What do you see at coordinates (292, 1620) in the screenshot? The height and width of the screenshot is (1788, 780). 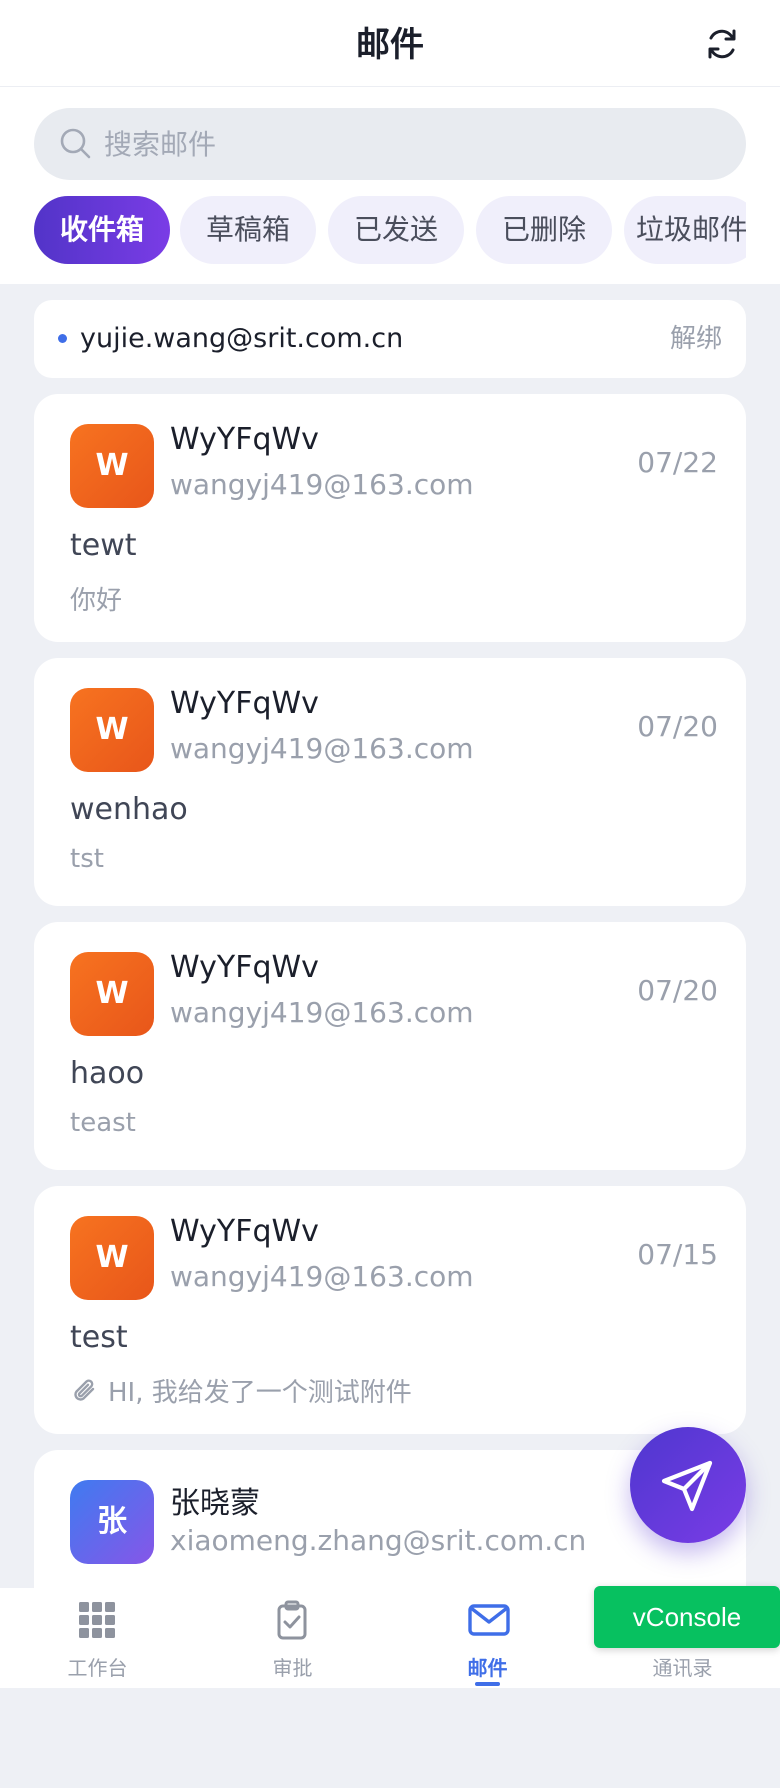 I see `clipboard-check-icon` at bounding box center [292, 1620].